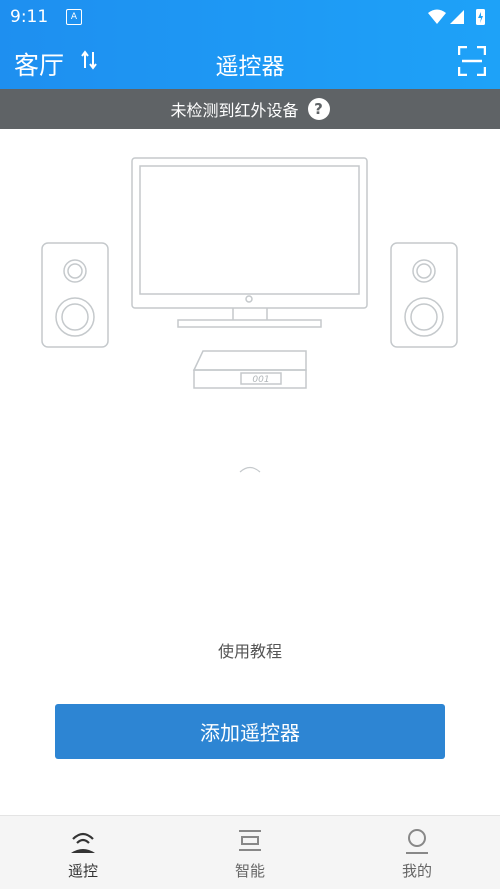  I want to click on system-icons, so click(458, 19).